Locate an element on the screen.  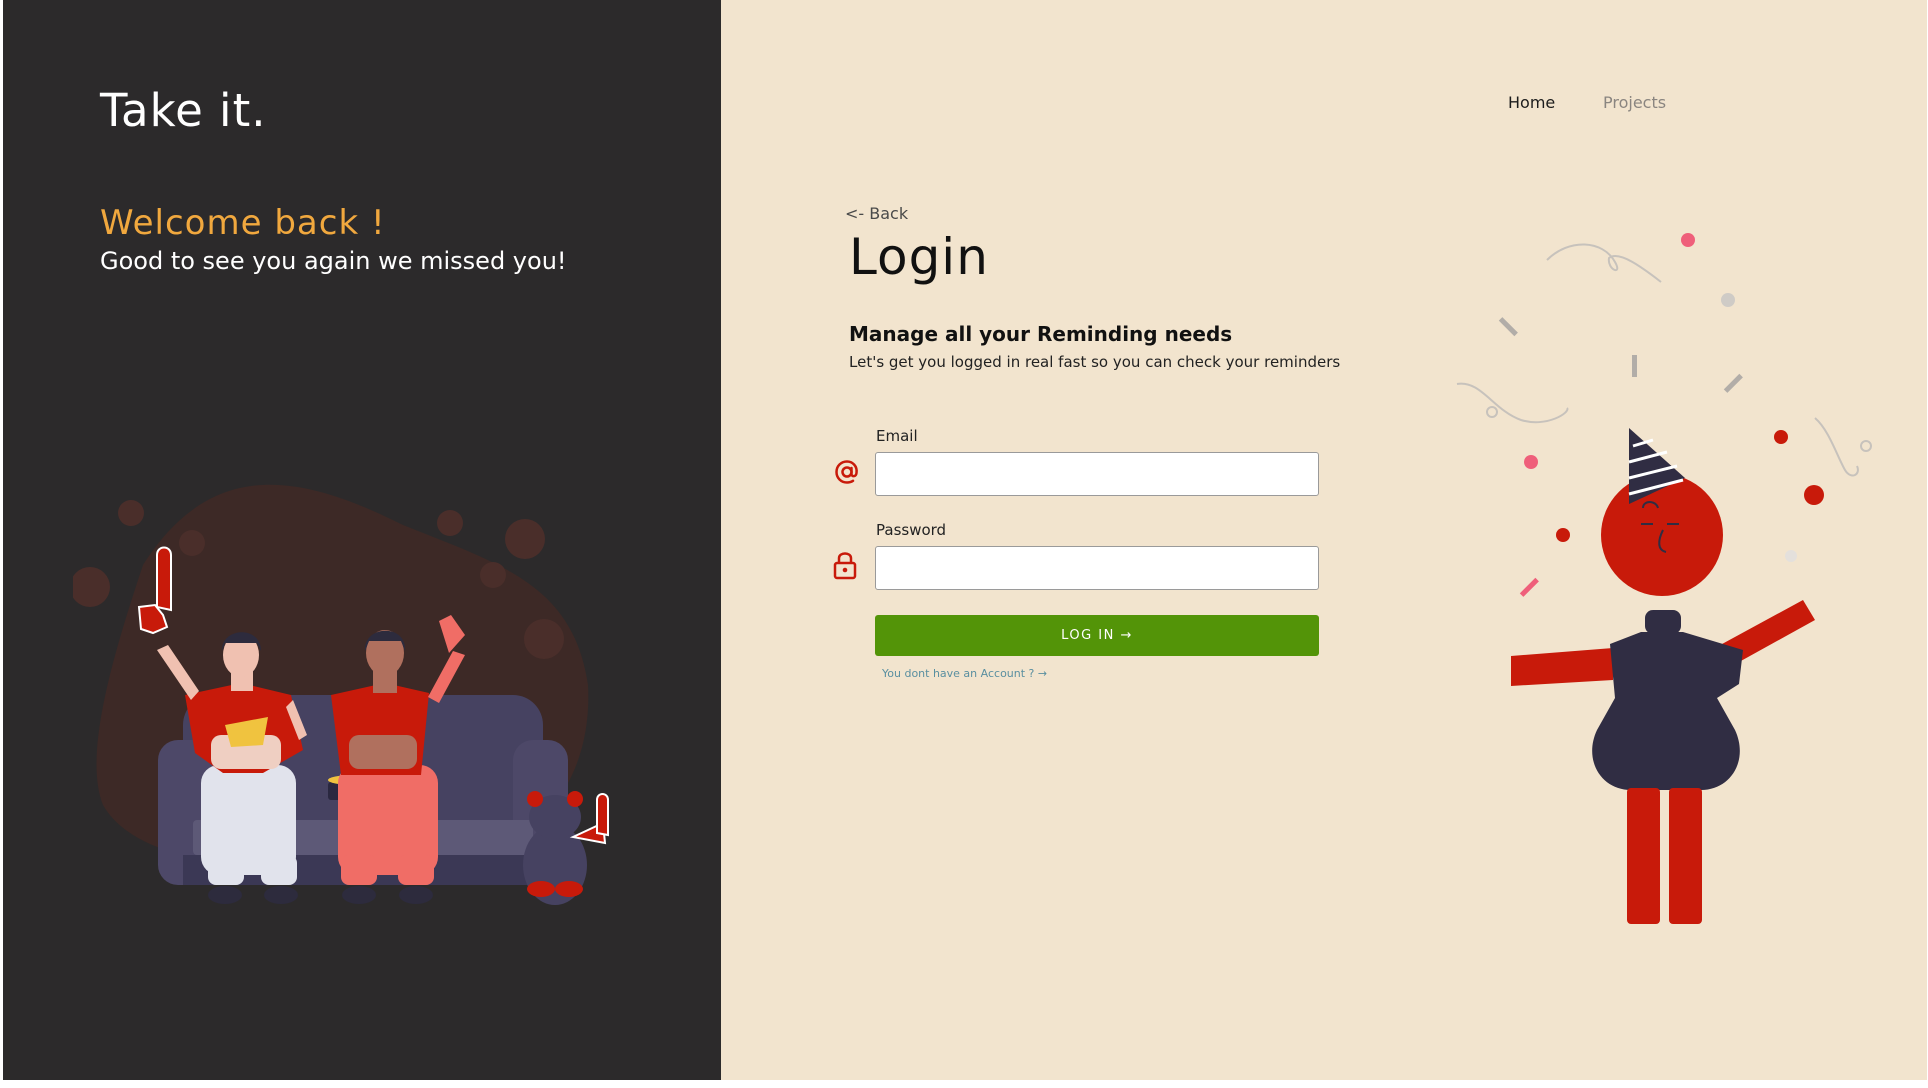
party-character-illustration is located at coordinates (1664, 578).